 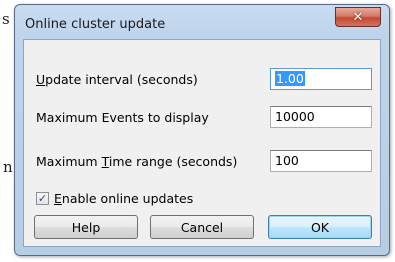 What do you see at coordinates (124, 198) in the screenshot?
I see `enable-online-updates-label: Enable online updates` at bounding box center [124, 198].